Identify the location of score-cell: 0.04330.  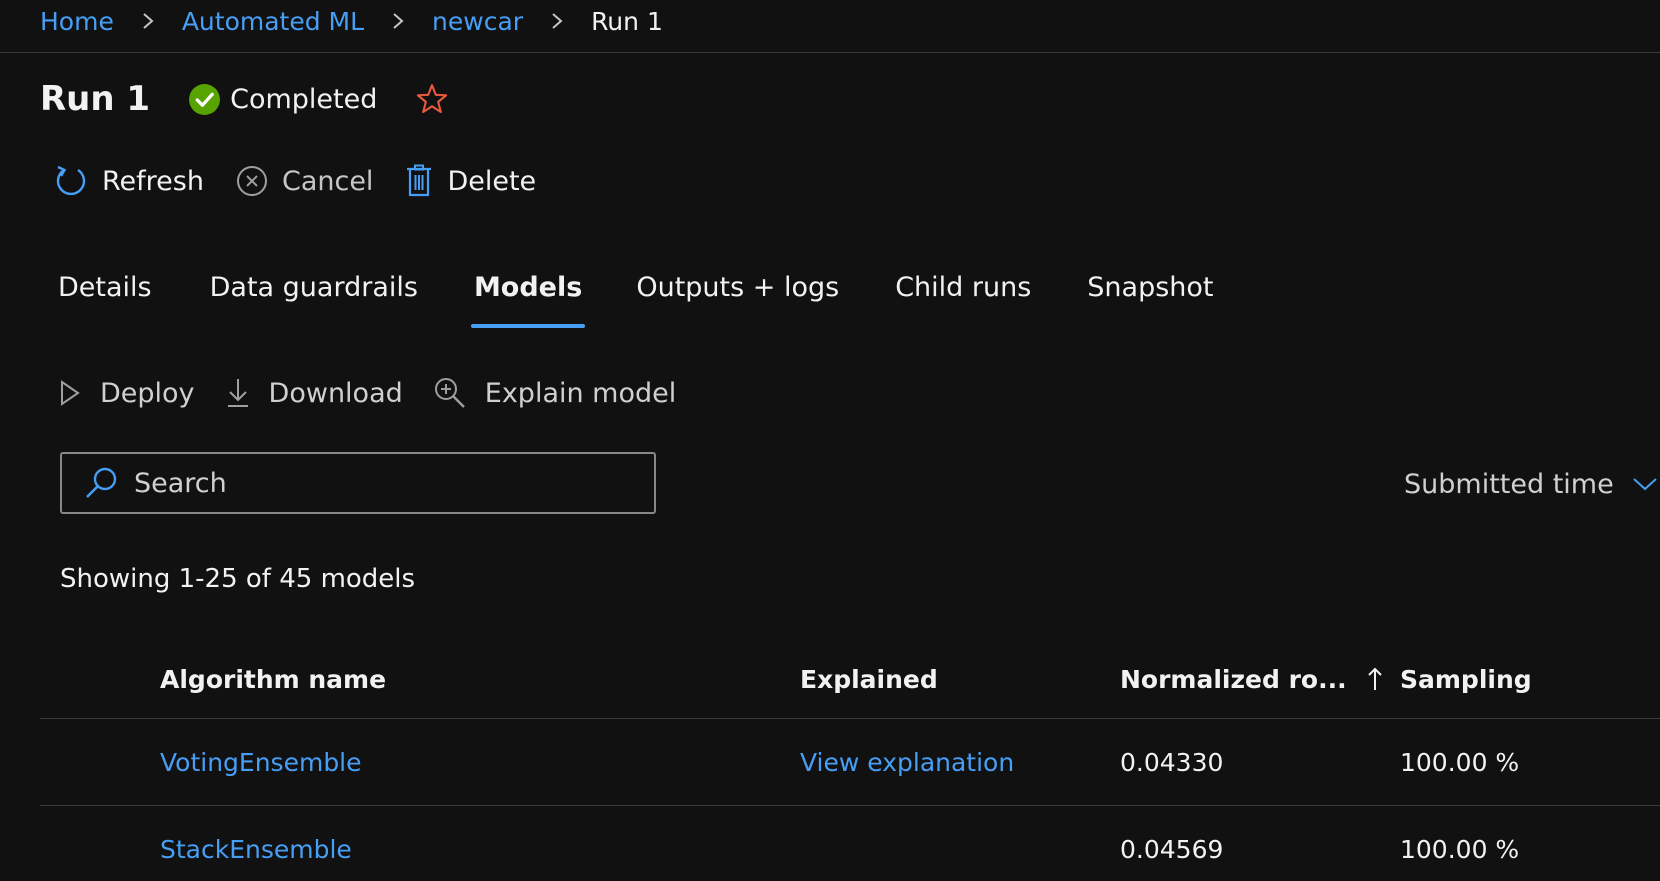
(1172, 762).